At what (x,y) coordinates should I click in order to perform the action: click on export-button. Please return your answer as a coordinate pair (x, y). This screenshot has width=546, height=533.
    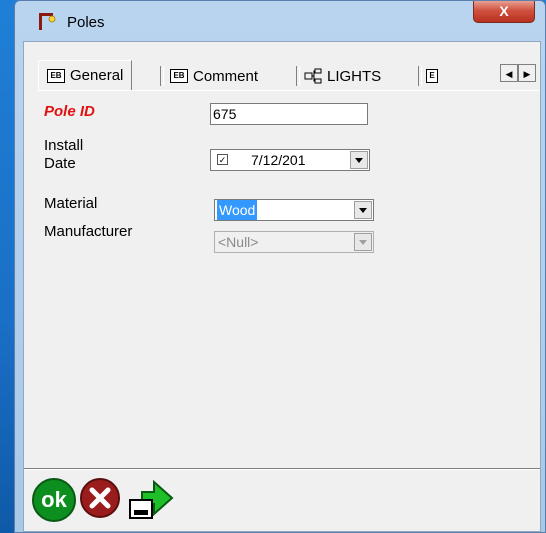
    Looking at the image, I should click on (151, 498).